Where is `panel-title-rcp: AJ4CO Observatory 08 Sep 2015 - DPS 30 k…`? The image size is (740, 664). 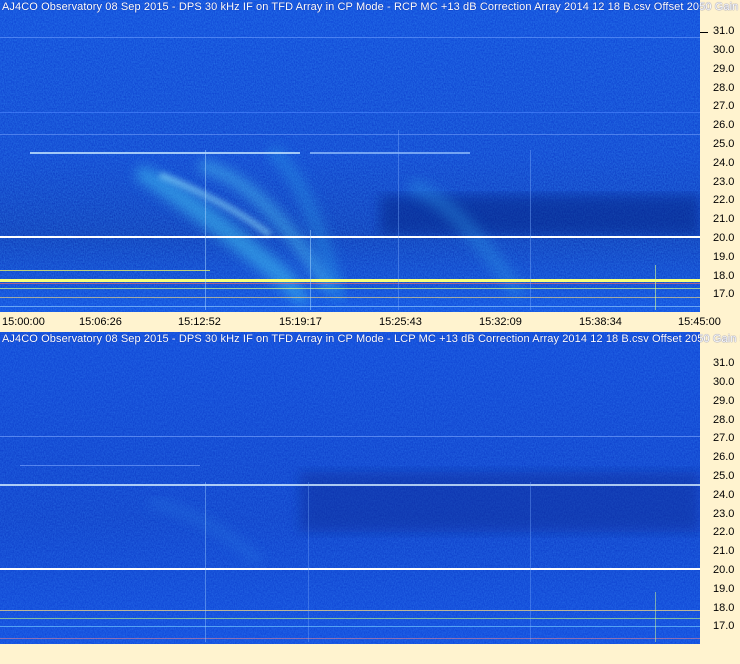
panel-title-rcp: AJ4CO Observatory 08 Sep 2015 - DPS 30 k… is located at coordinates (371, 7).